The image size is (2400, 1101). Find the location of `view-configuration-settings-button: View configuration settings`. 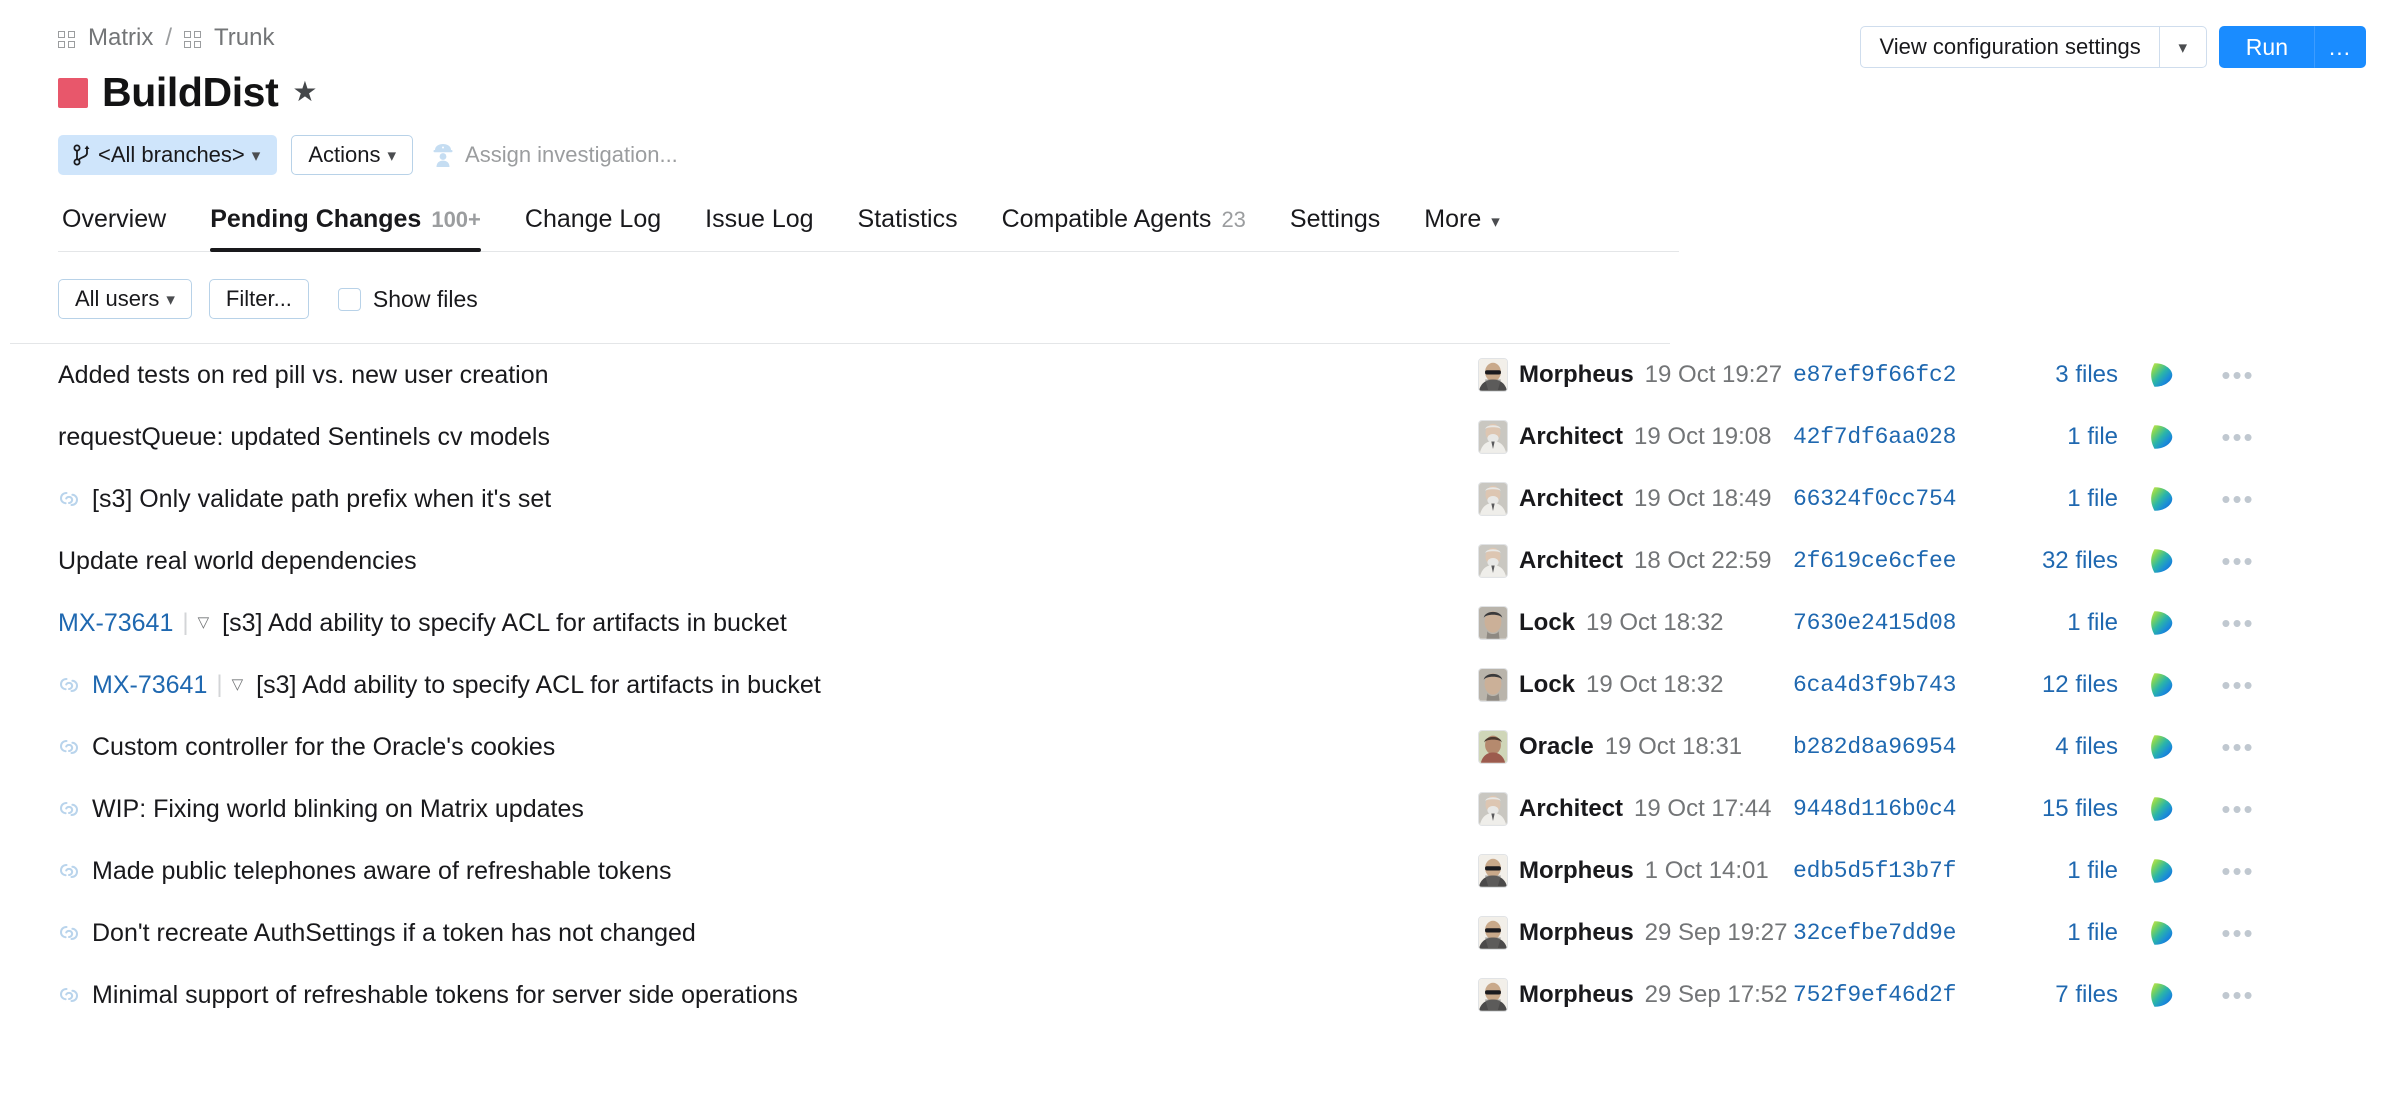

view-configuration-settings-button: View configuration settings is located at coordinates (2009, 47).